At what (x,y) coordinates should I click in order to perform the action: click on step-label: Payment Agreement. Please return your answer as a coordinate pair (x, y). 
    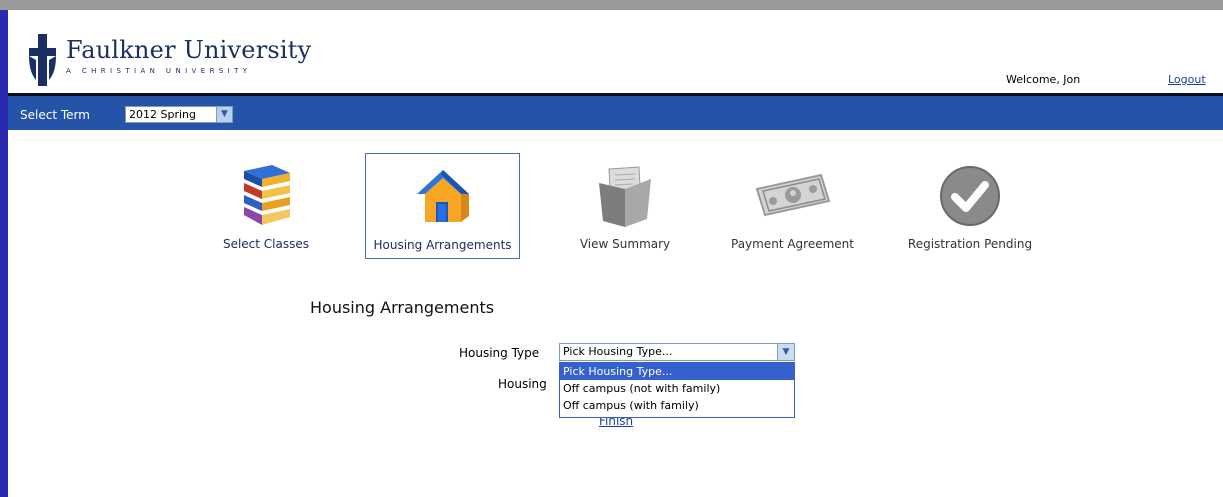
    Looking at the image, I should click on (792, 244).